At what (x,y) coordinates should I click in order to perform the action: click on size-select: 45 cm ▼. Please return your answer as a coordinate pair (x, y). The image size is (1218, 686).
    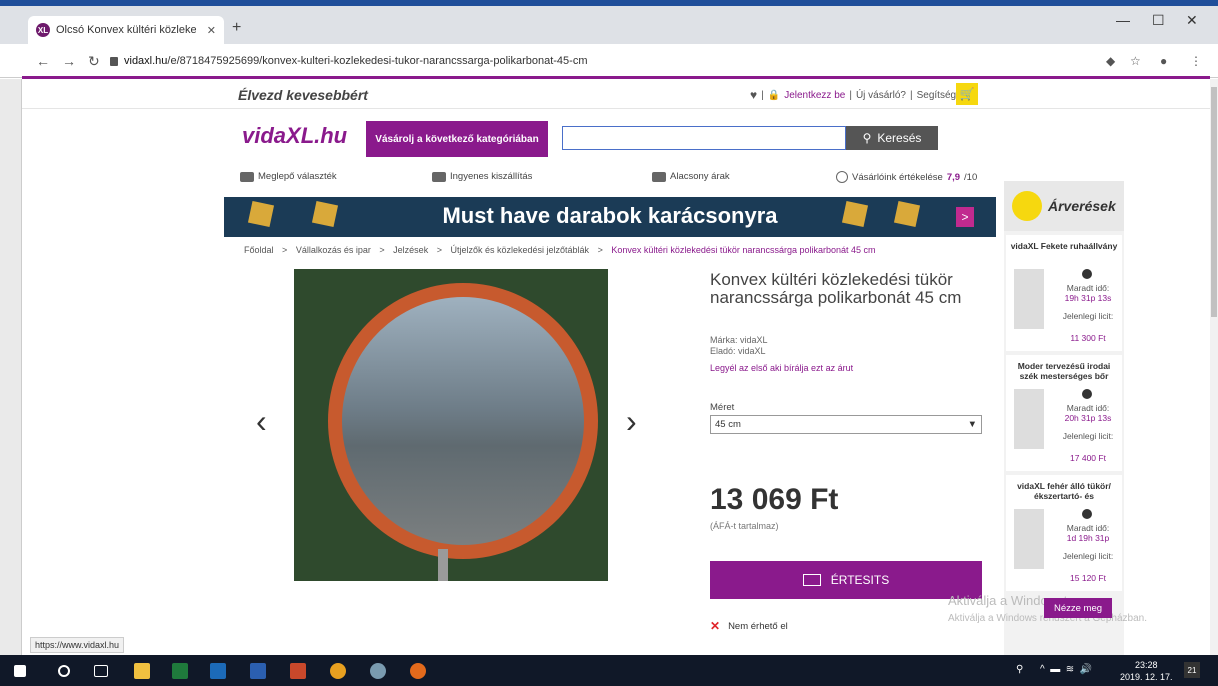
    Looking at the image, I should click on (846, 424).